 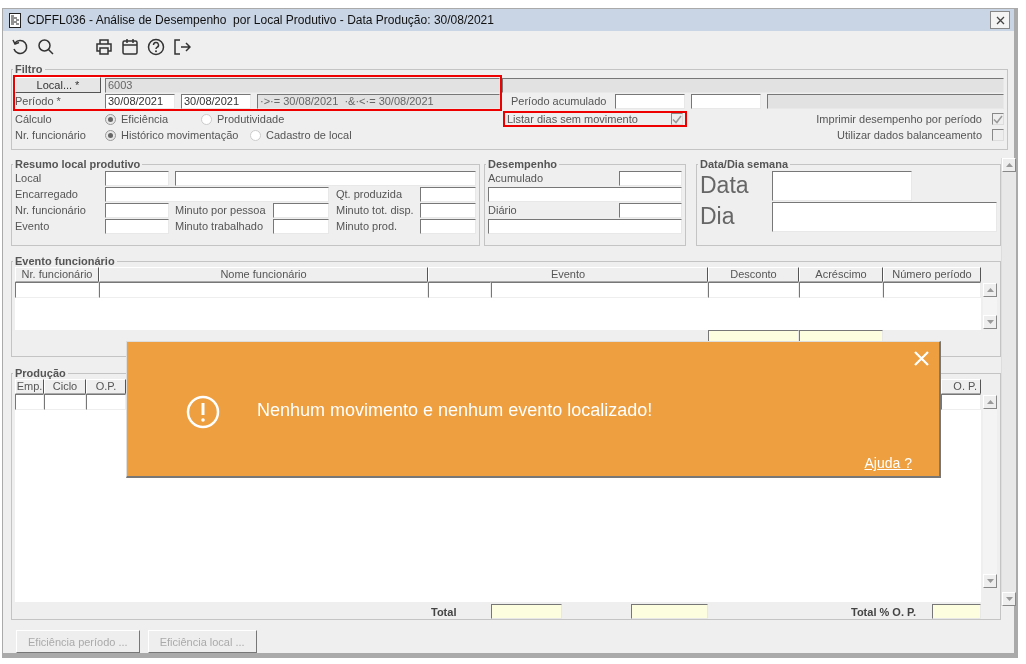 I want to click on field-label: Minuto trabalhado, so click(x=219, y=226).